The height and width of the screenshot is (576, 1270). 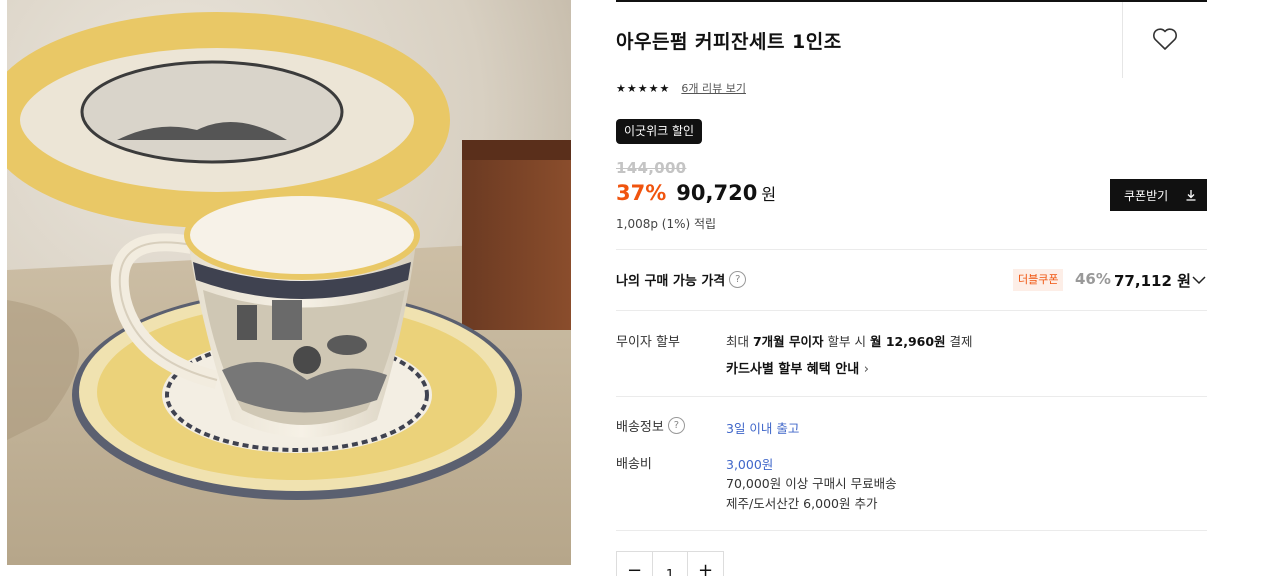 What do you see at coordinates (802, 503) in the screenshot?
I see `island-shipping-note: 제주/도서산간 6,000원 추가` at bounding box center [802, 503].